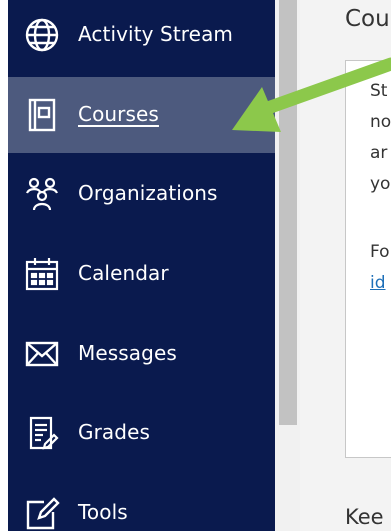  What do you see at coordinates (42, 115) in the screenshot?
I see `courses-book-icon` at bounding box center [42, 115].